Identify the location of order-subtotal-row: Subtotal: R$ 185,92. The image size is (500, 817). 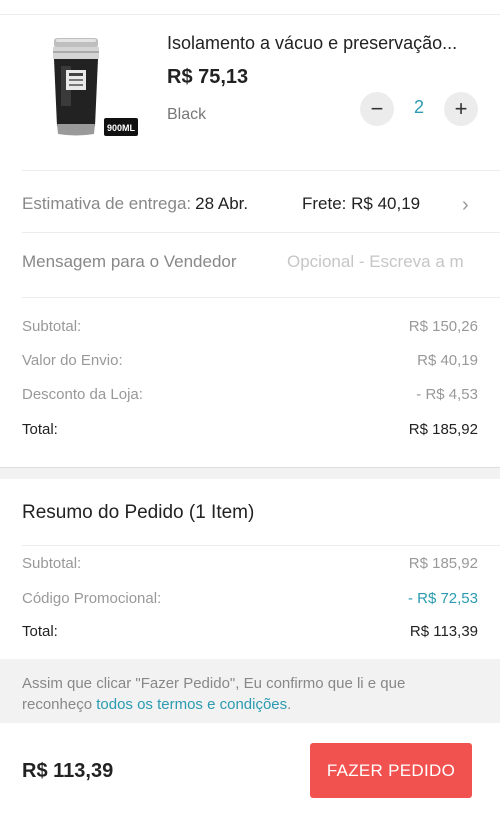
(250, 565).